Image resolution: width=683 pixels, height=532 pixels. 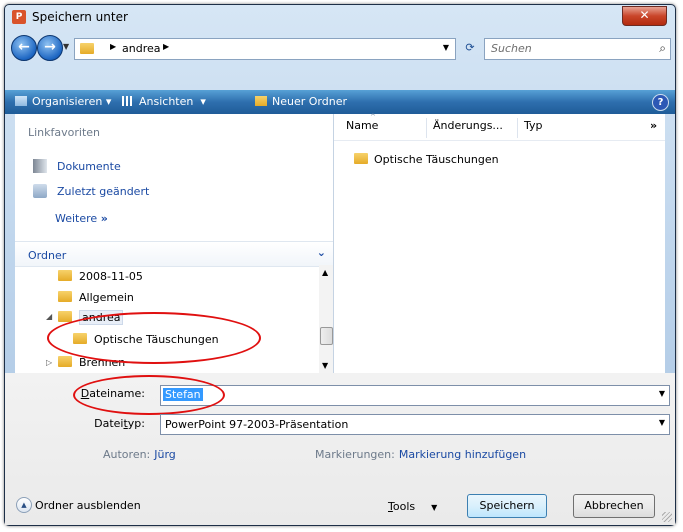 What do you see at coordinates (174, 254) in the screenshot?
I see `folders-header: Ordner ⌄` at bounding box center [174, 254].